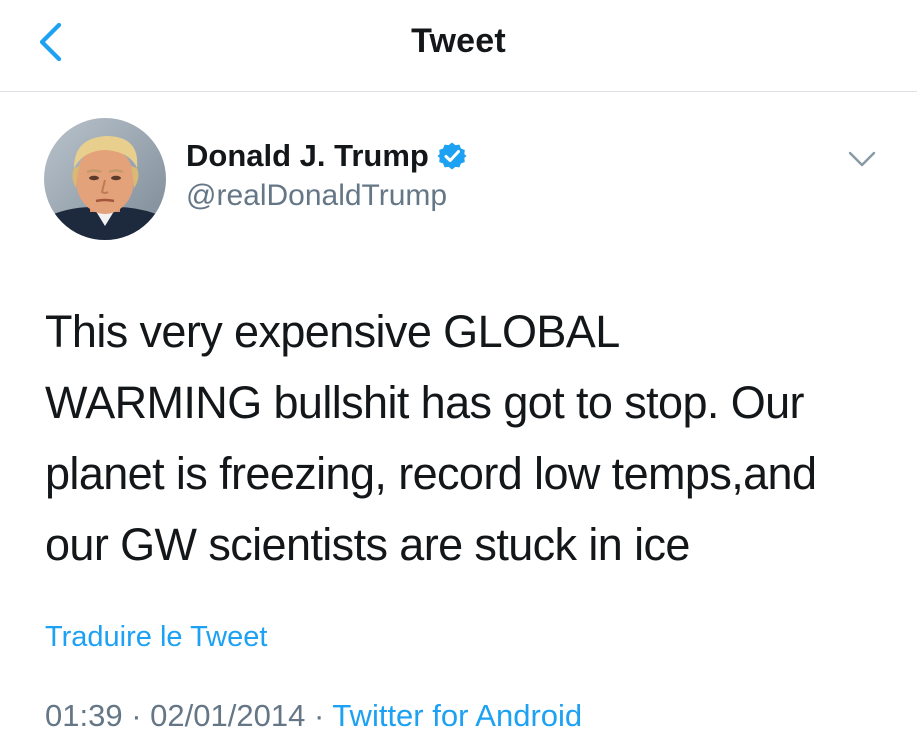 This screenshot has width=917, height=750. I want to click on verified-badge-icon, so click(452, 156).